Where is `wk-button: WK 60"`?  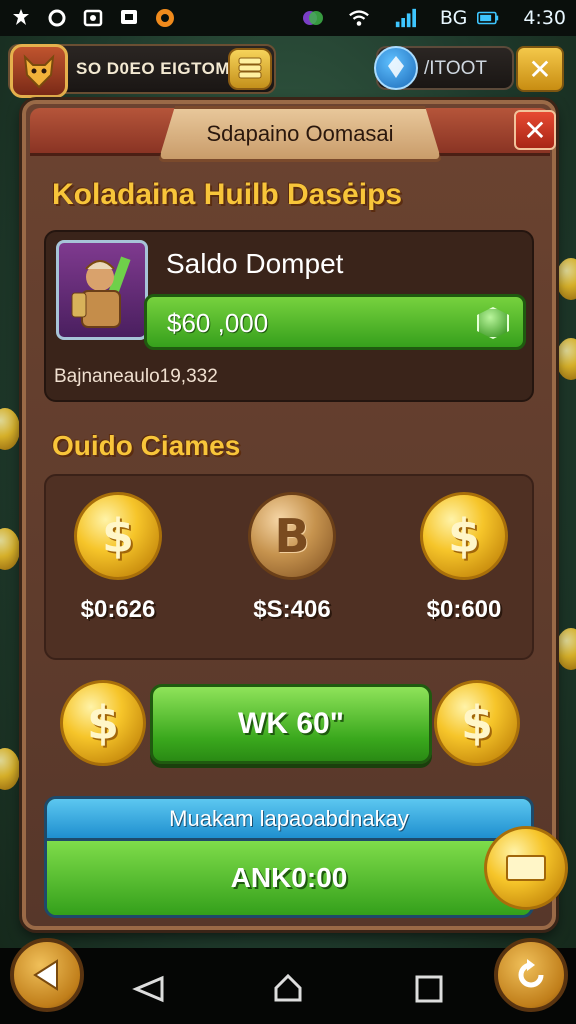 wk-button: WK 60" is located at coordinates (291, 724).